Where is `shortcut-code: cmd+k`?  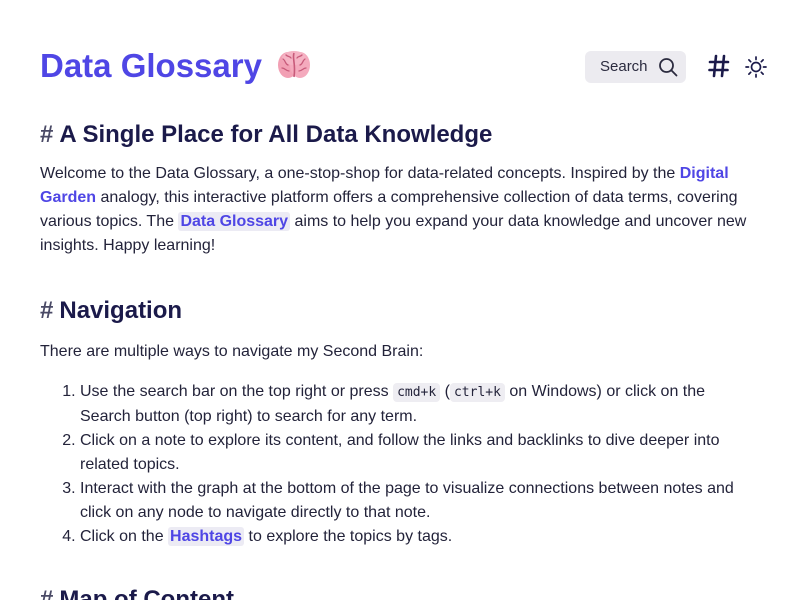
shortcut-code: cmd+k is located at coordinates (417, 392).